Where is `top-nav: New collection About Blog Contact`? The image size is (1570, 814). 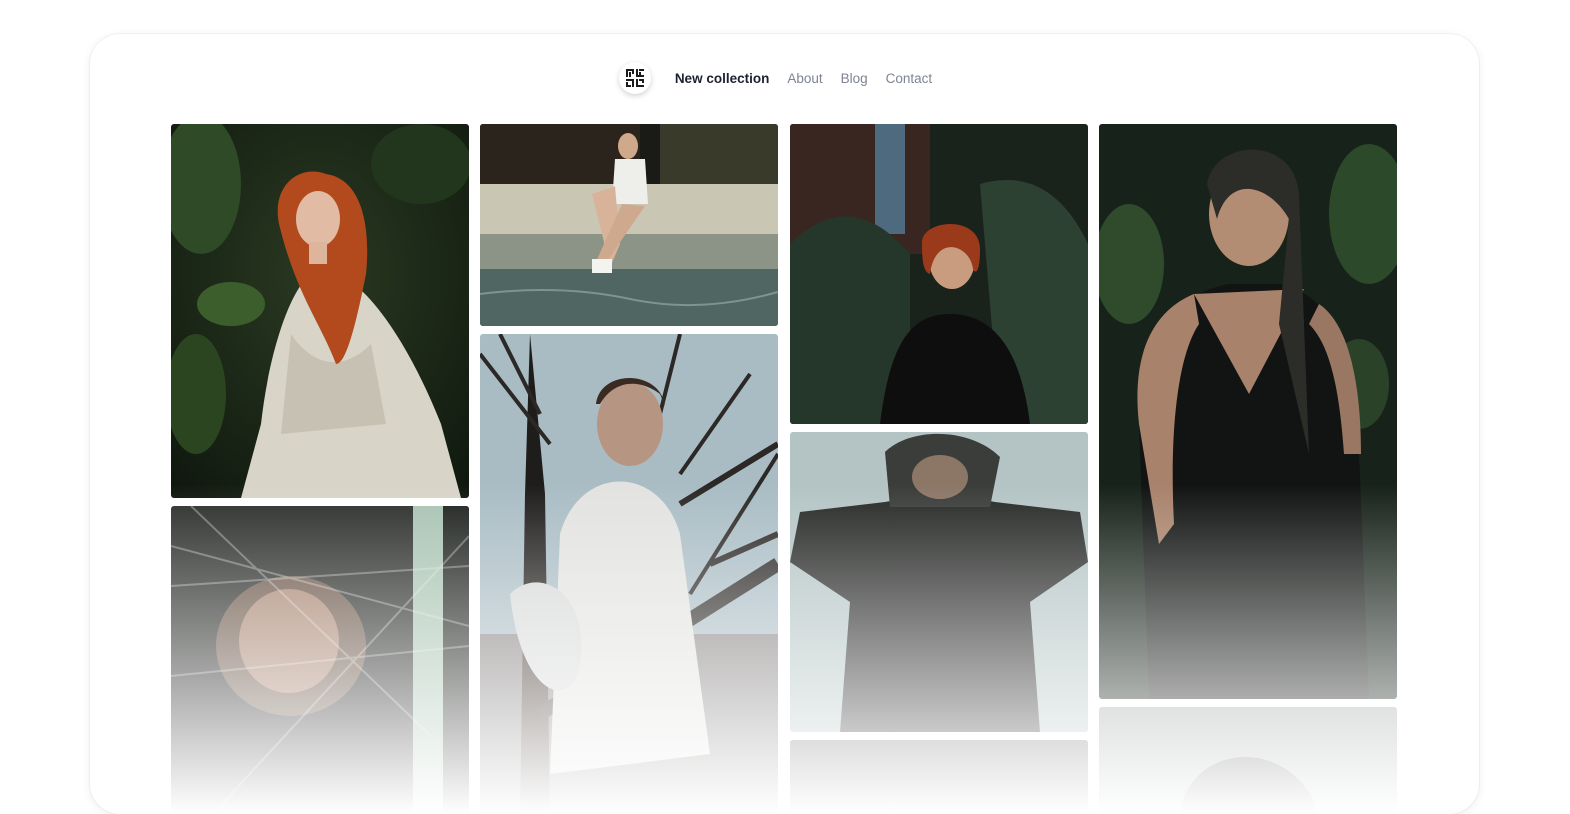 top-nav: New collection About Blog Contact is located at coordinates (784, 78).